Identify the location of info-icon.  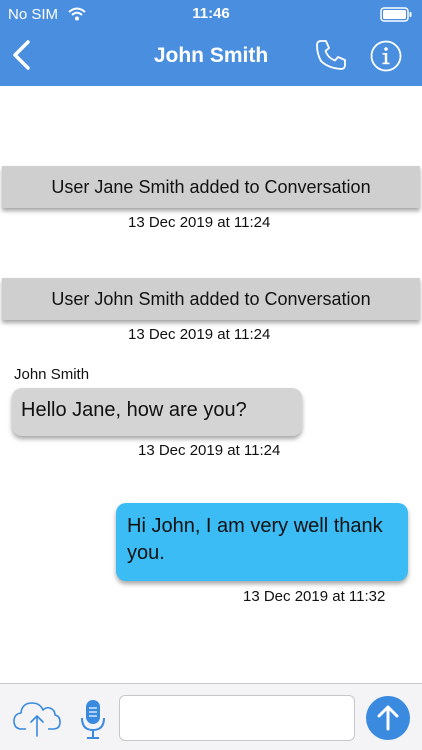
(386, 56).